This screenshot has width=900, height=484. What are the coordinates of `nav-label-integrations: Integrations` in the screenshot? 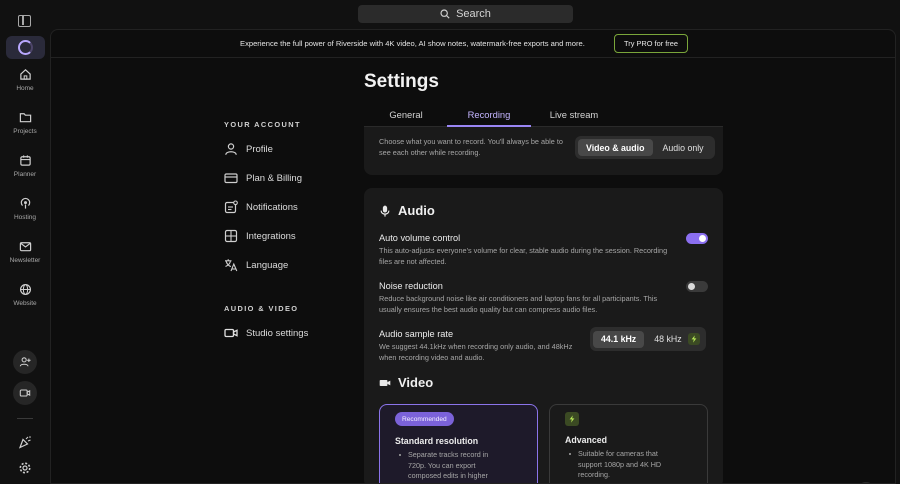 It's located at (271, 236).